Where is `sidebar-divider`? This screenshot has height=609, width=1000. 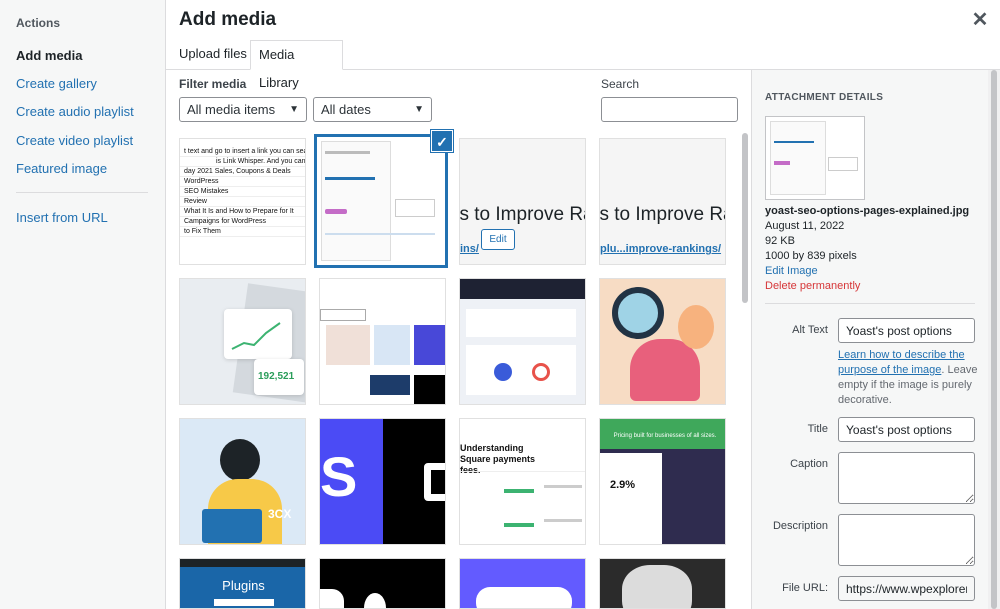 sidebar-divider is located at coordinates (82, 192).